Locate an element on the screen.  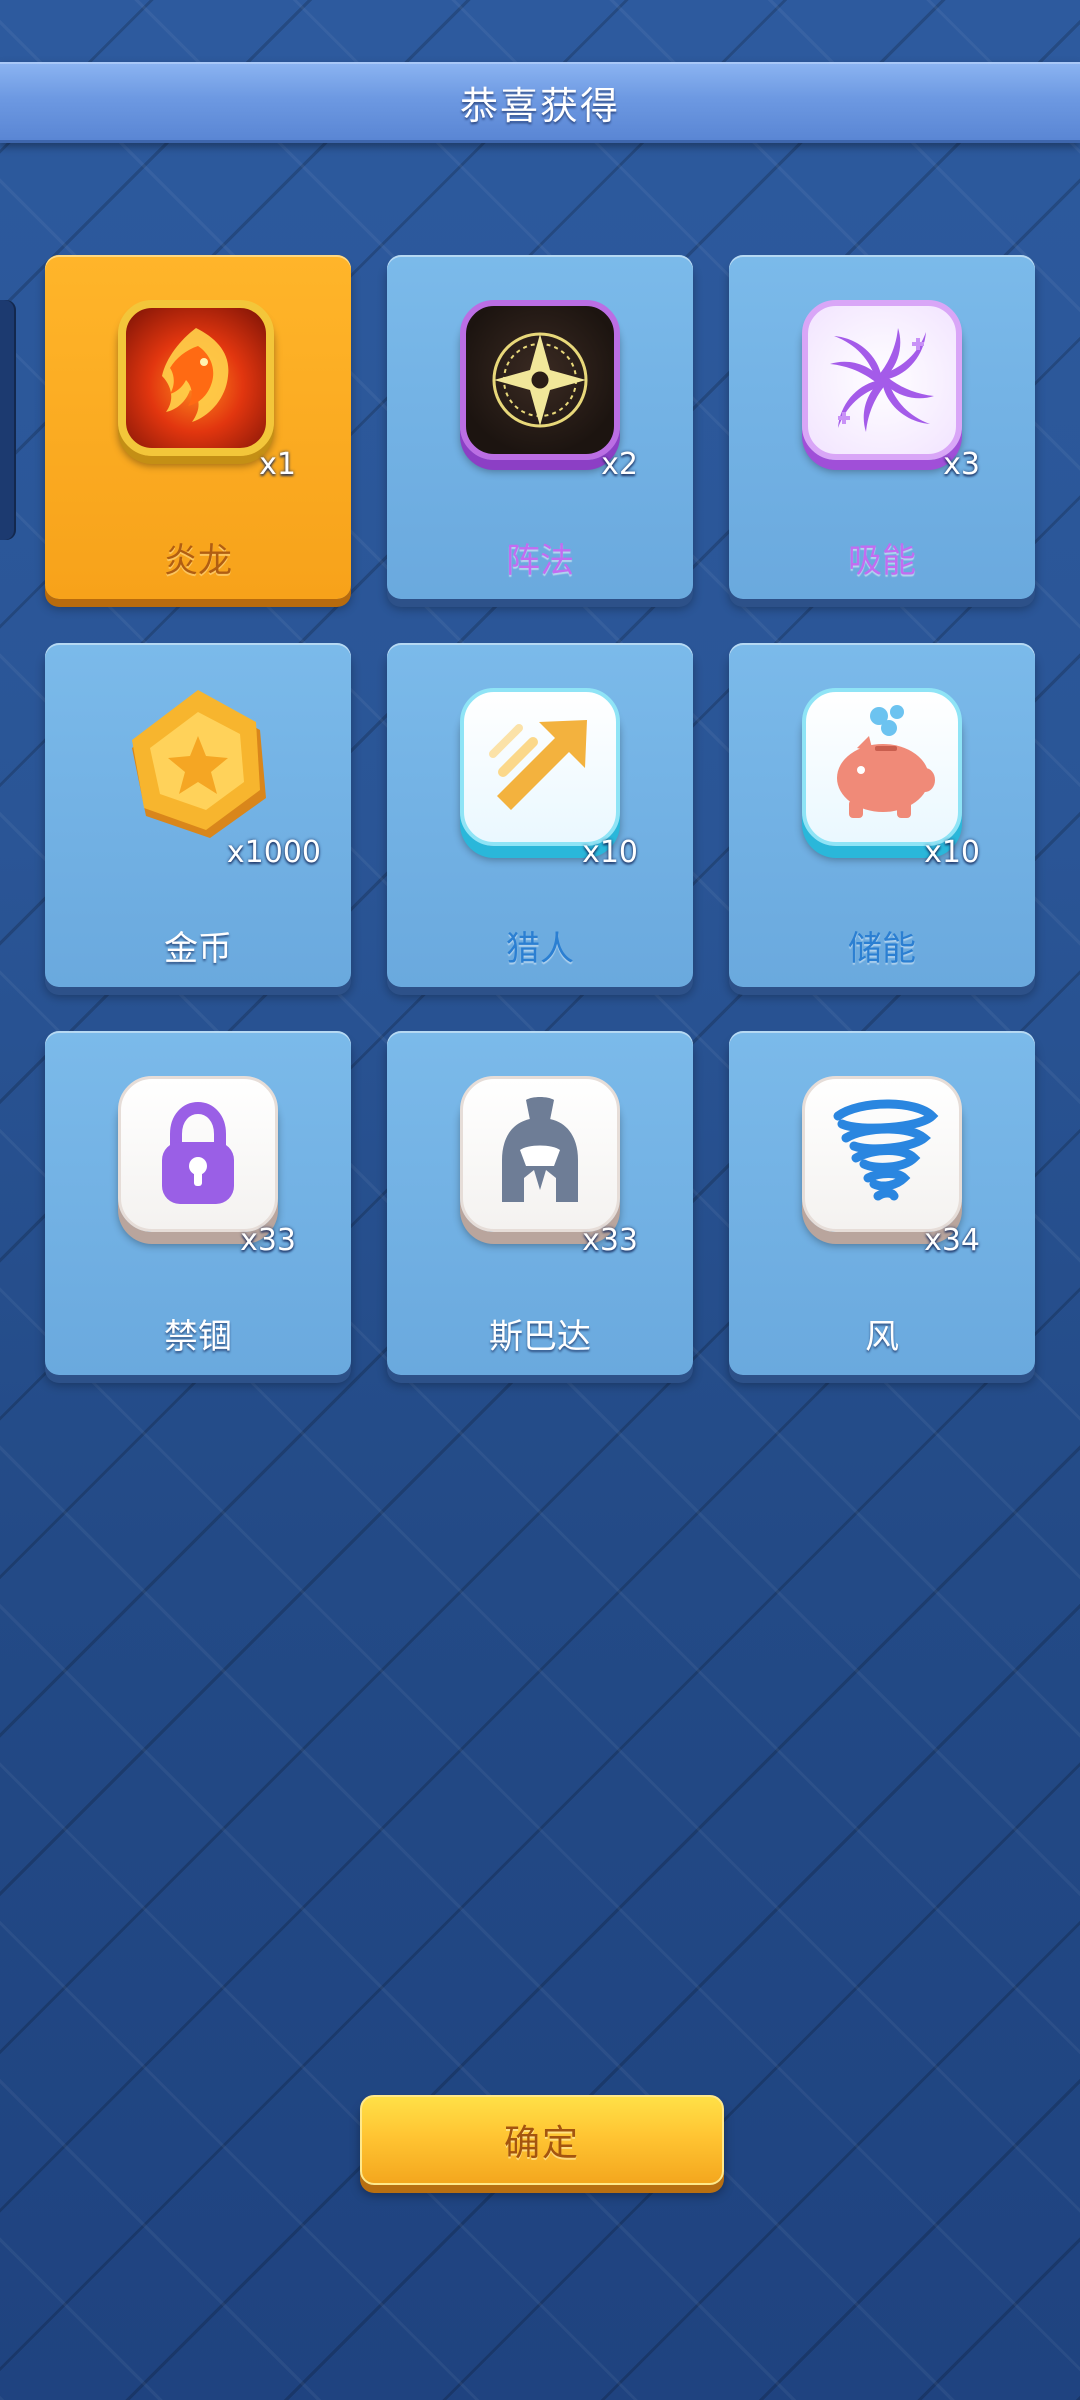
reward-card-lock: x33 禁锢 is located at coordinates (198, 1203).